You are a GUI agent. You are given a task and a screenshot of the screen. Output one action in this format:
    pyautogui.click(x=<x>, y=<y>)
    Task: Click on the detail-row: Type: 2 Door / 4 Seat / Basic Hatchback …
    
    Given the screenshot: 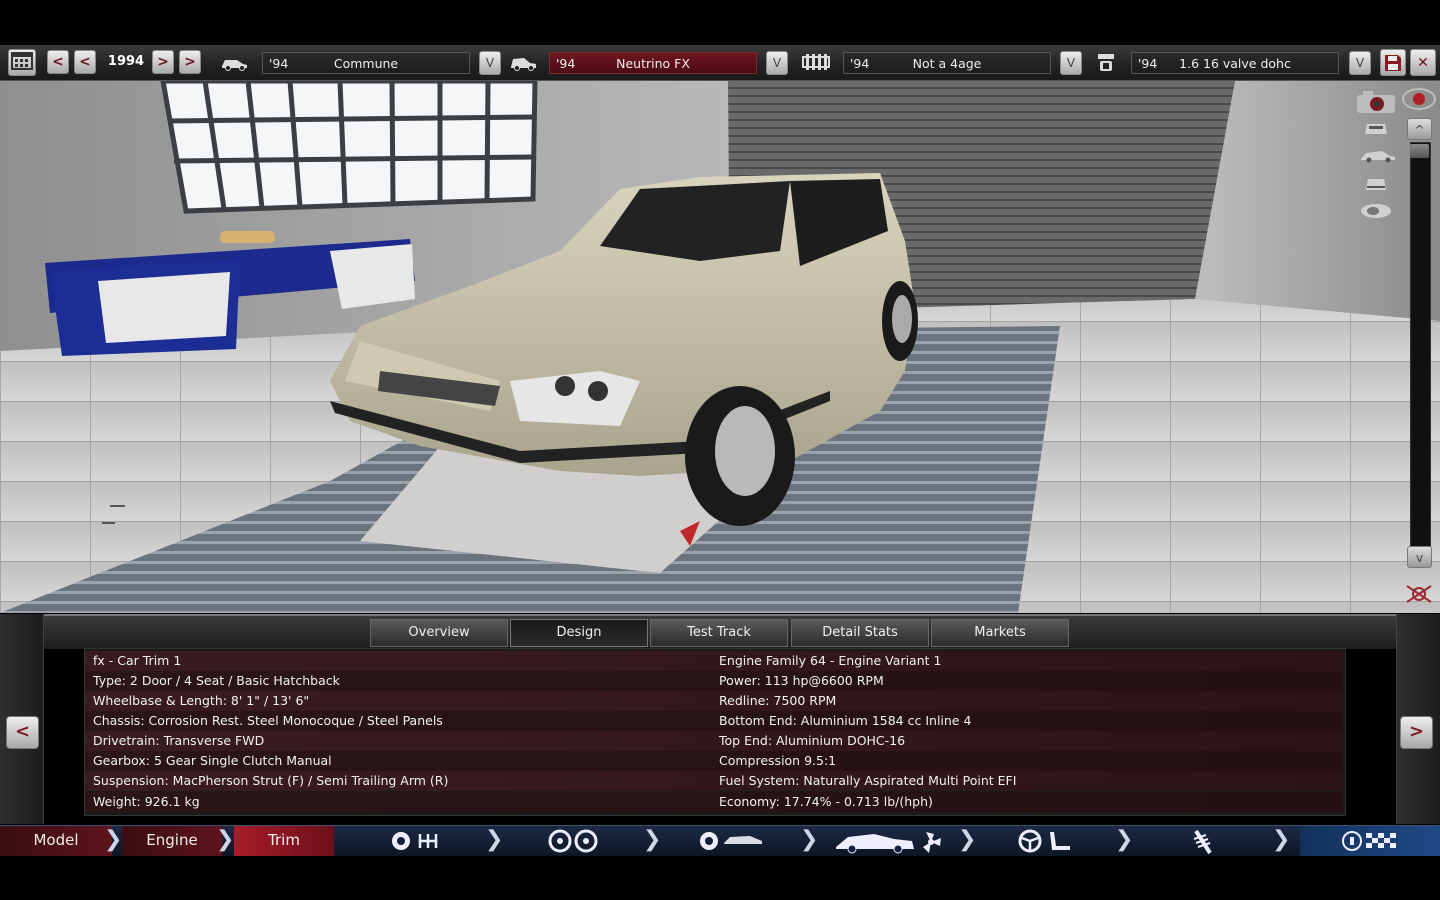 What is the action you would take?
    pyautogui.click(x=714, y=681)
    